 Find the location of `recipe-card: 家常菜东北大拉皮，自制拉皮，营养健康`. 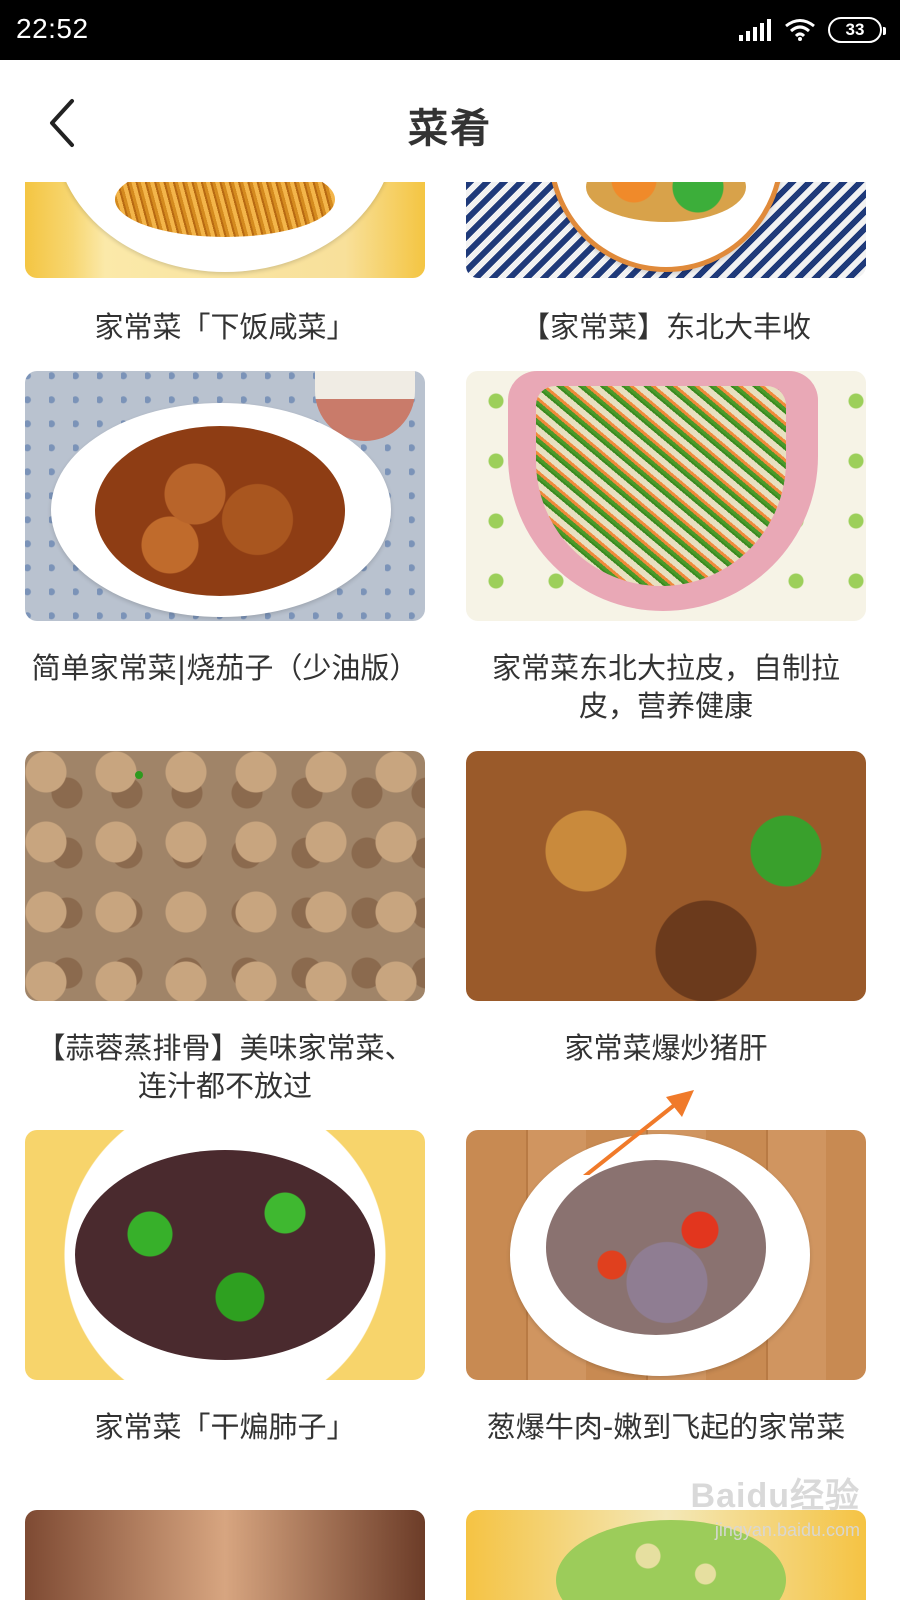

recipe-card: 家常菜东北大拉皮，自制拉皮，营养健康 is located at coordinates (666, 551).